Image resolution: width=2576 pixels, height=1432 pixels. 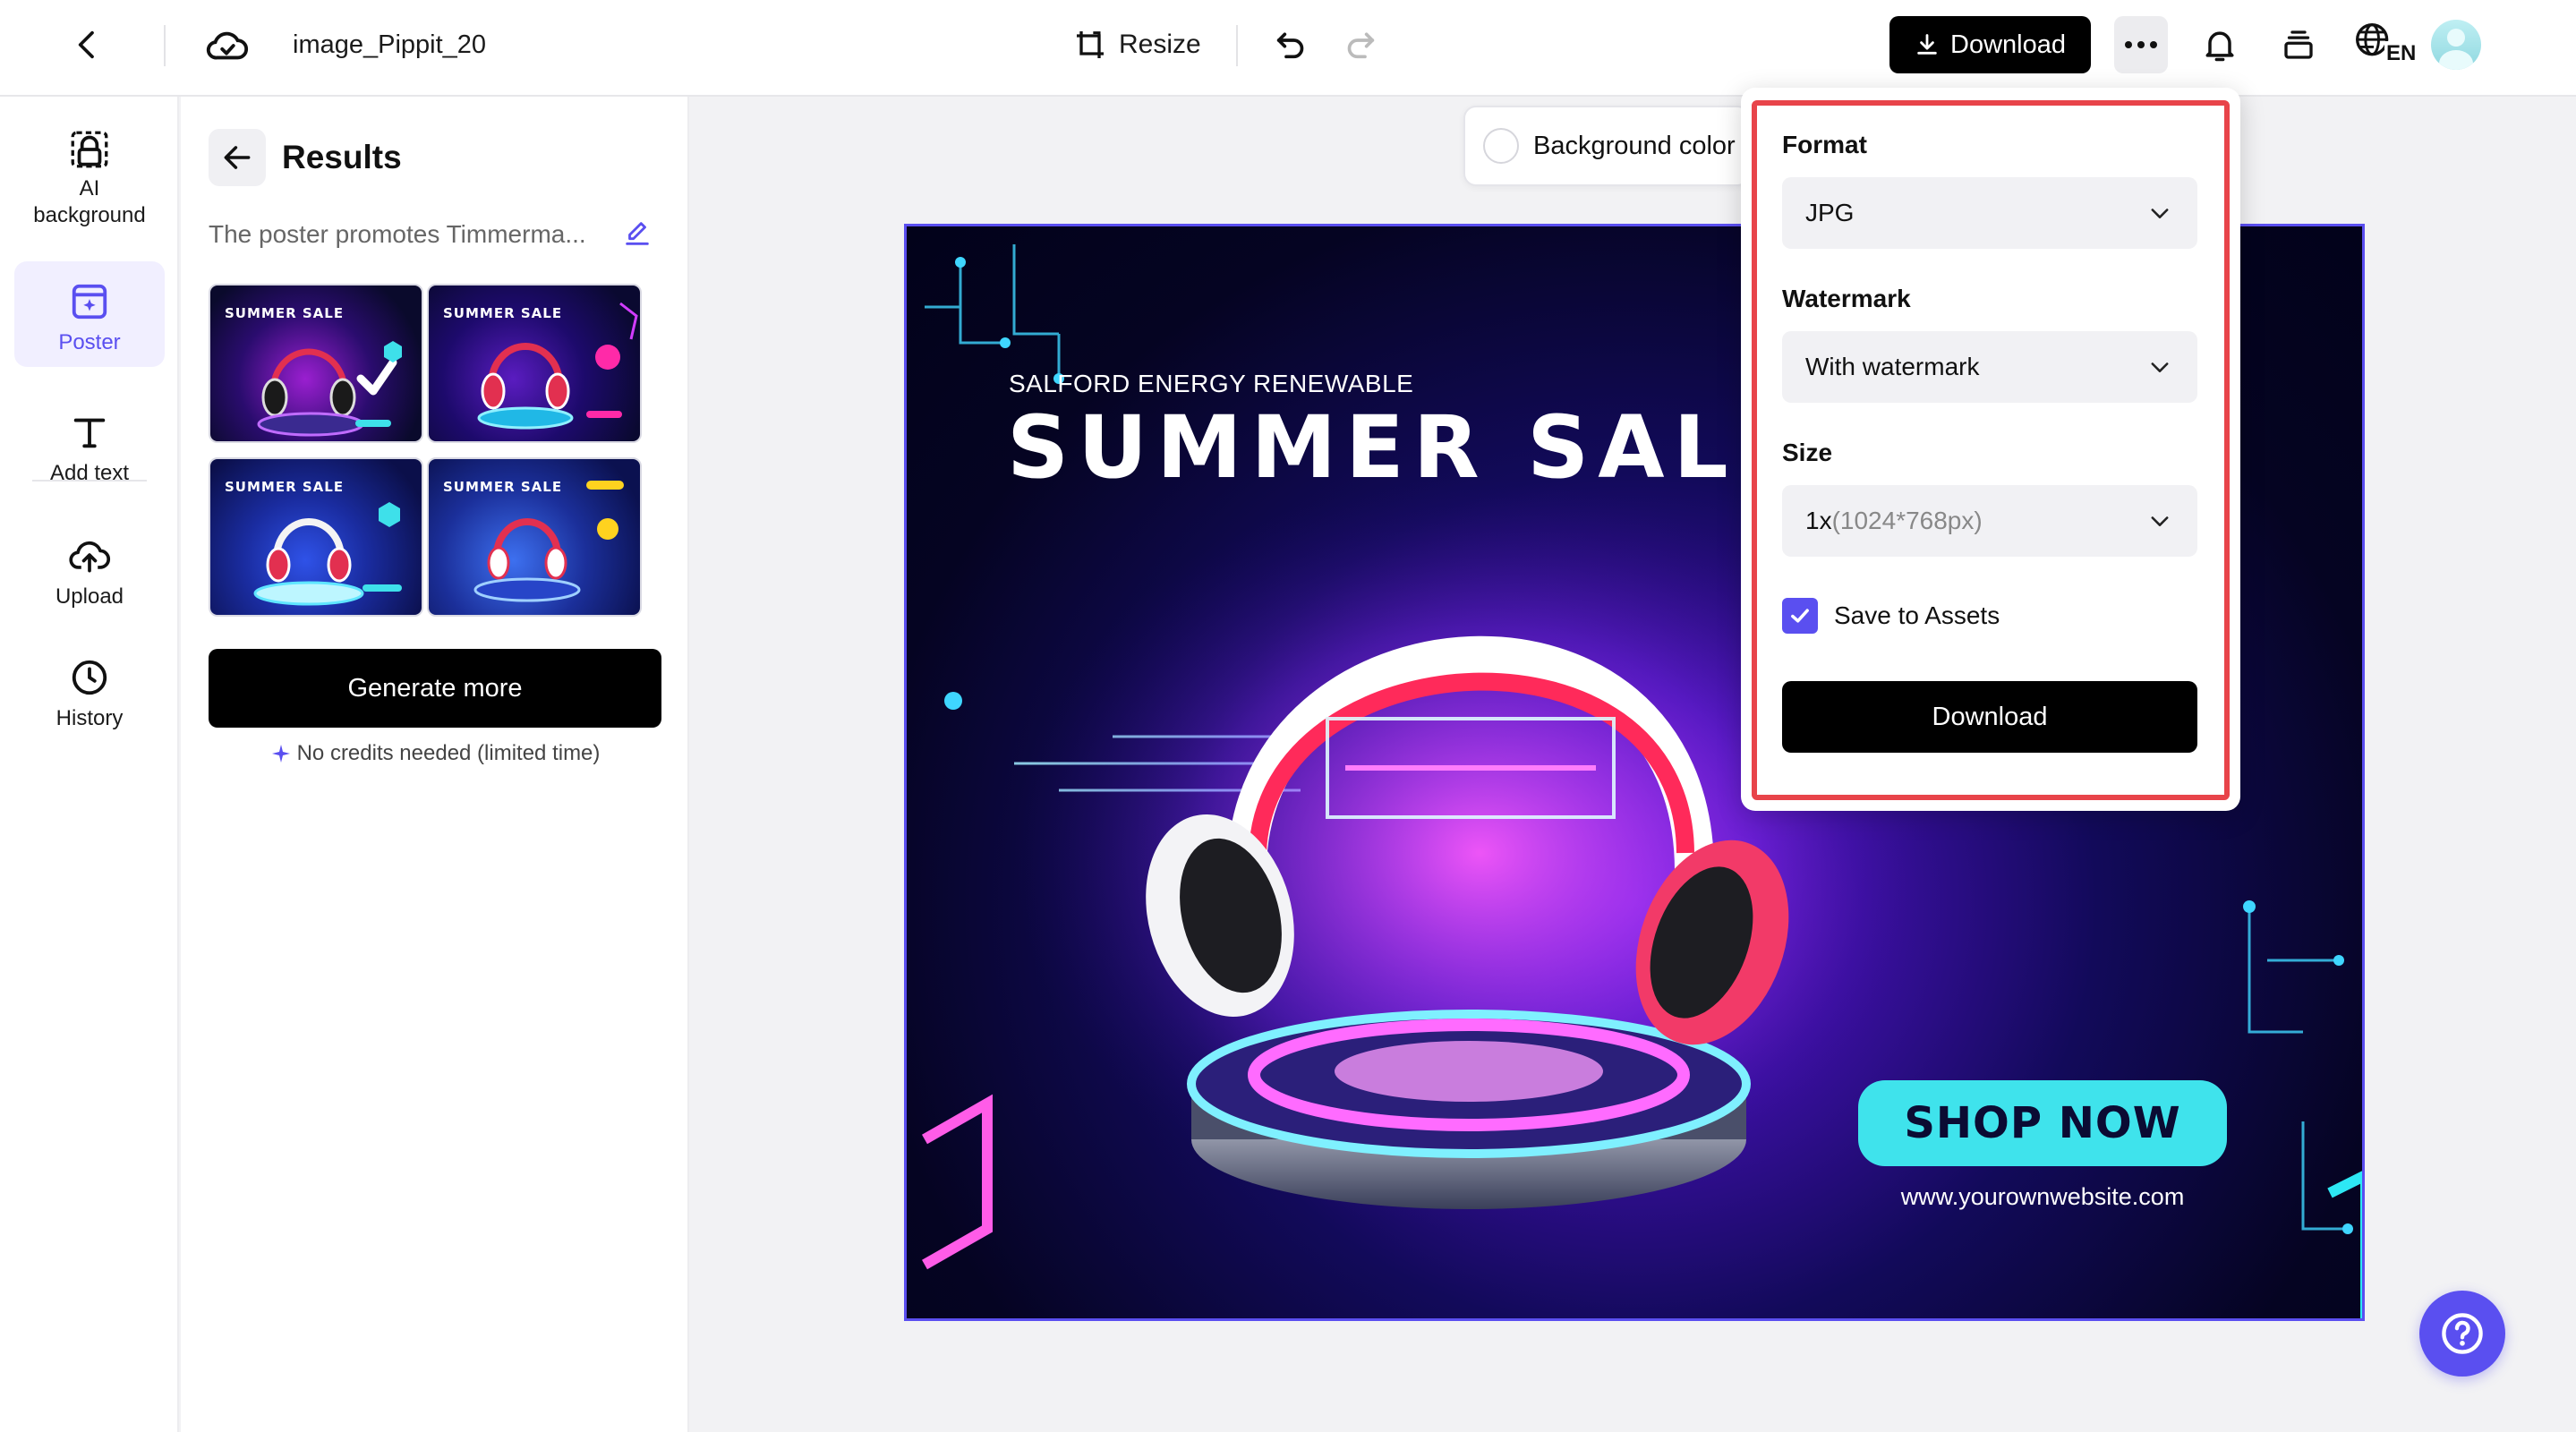 I want to click on checkmark-icon, so click(x=1800, y=616).